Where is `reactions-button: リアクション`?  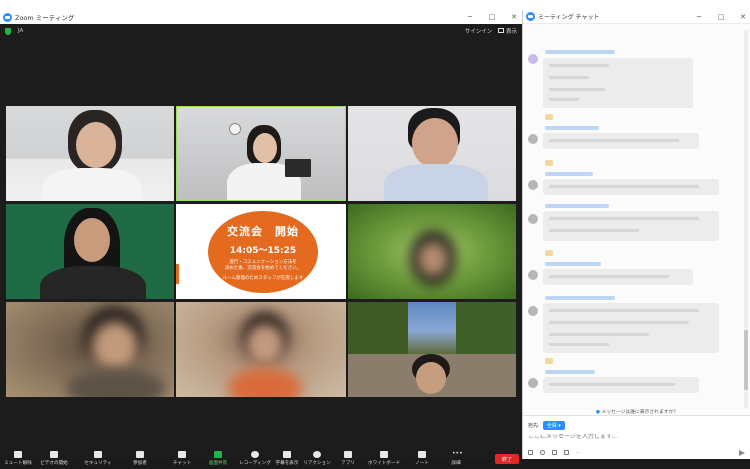
reactions-button: リアクション is located at coordinates (317, 459).